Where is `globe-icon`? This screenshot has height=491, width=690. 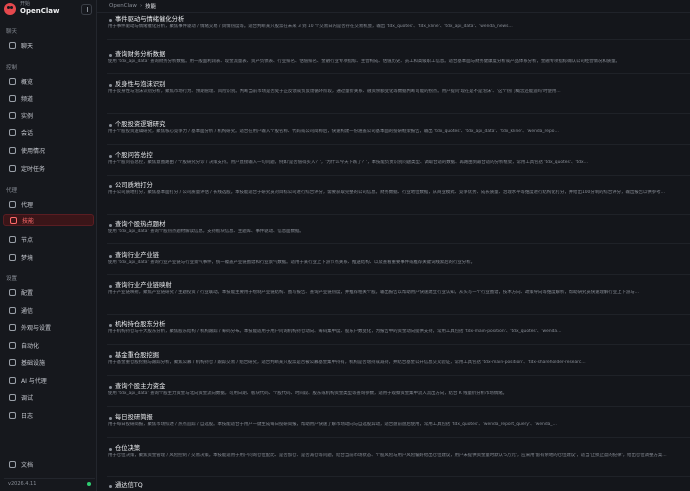
globe-icon is located at coordinates (12, 362).